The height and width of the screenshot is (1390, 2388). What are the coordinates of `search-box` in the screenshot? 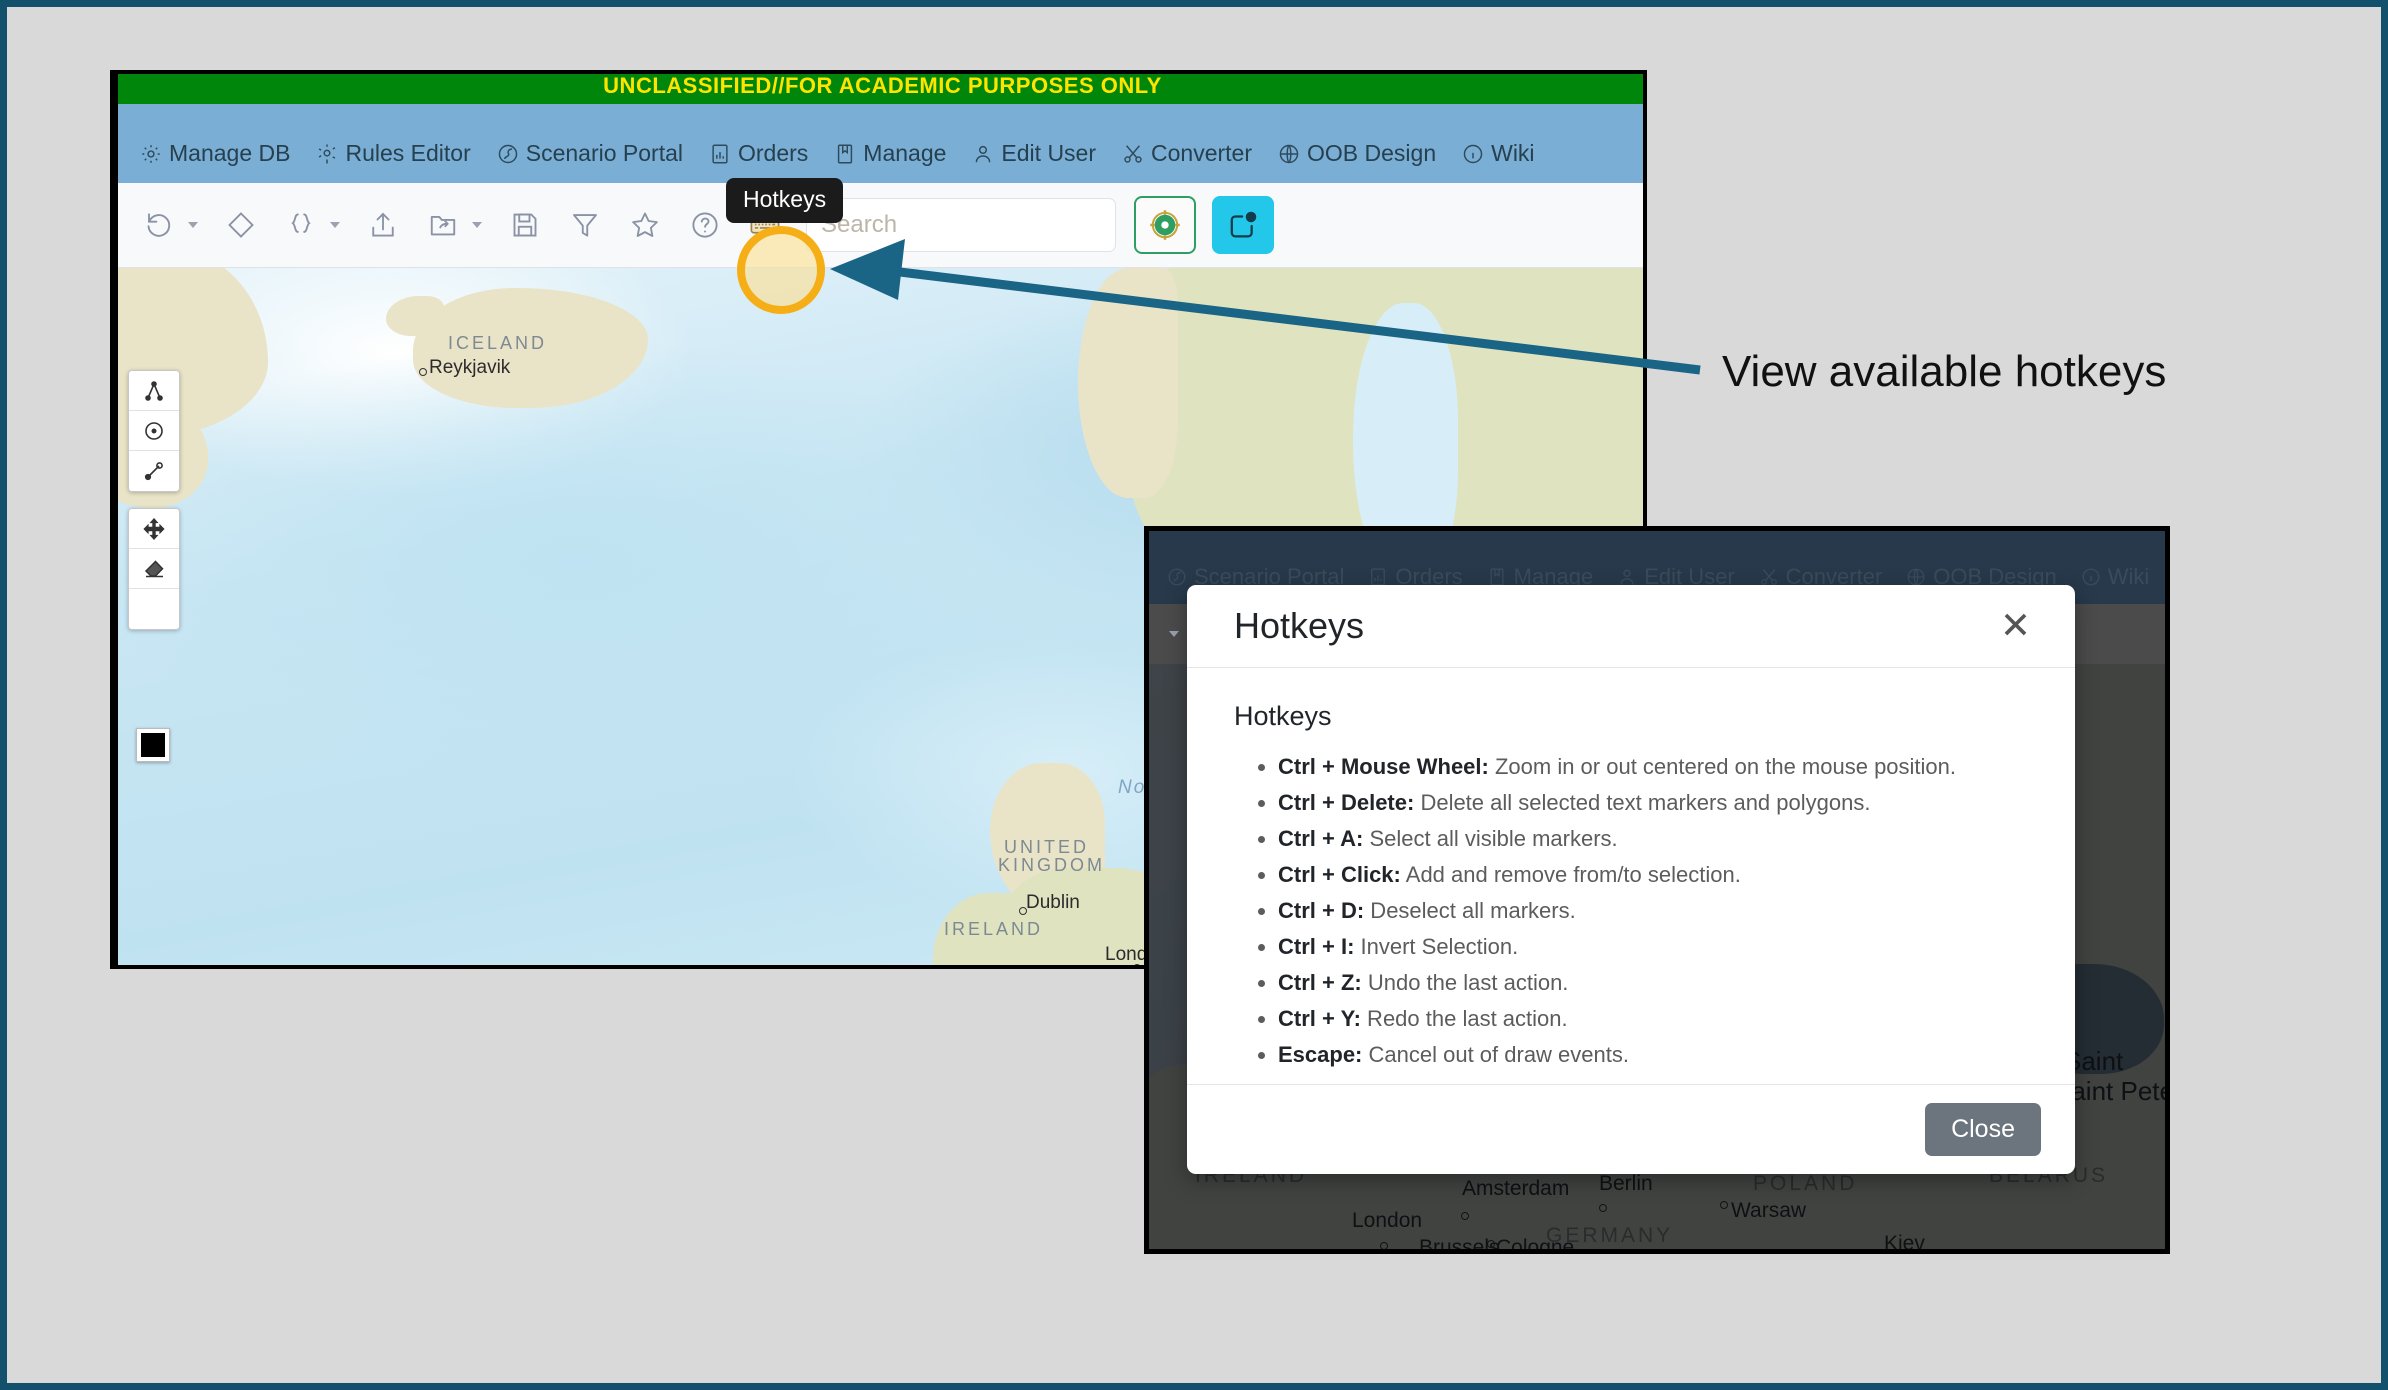 It's located at (961, 225).